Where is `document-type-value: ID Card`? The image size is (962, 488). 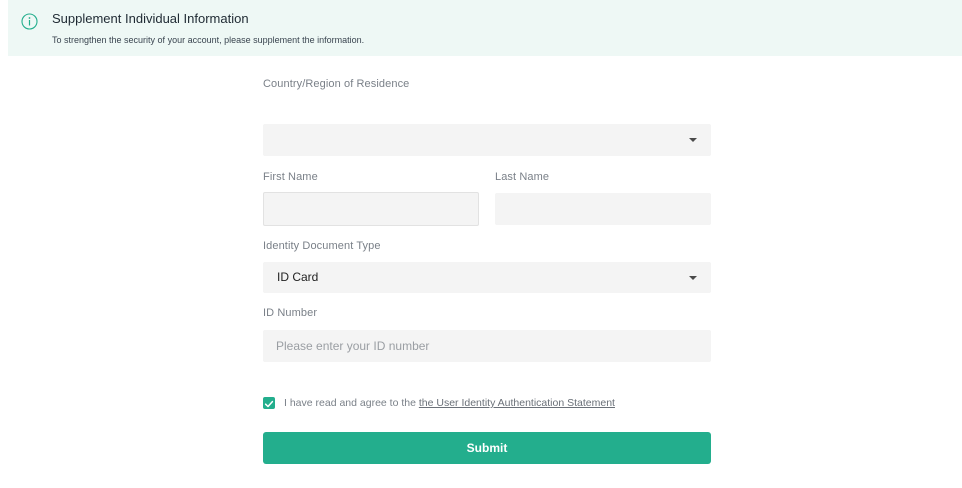 document-type-value: ID Card is located at coordinates (298, 277).